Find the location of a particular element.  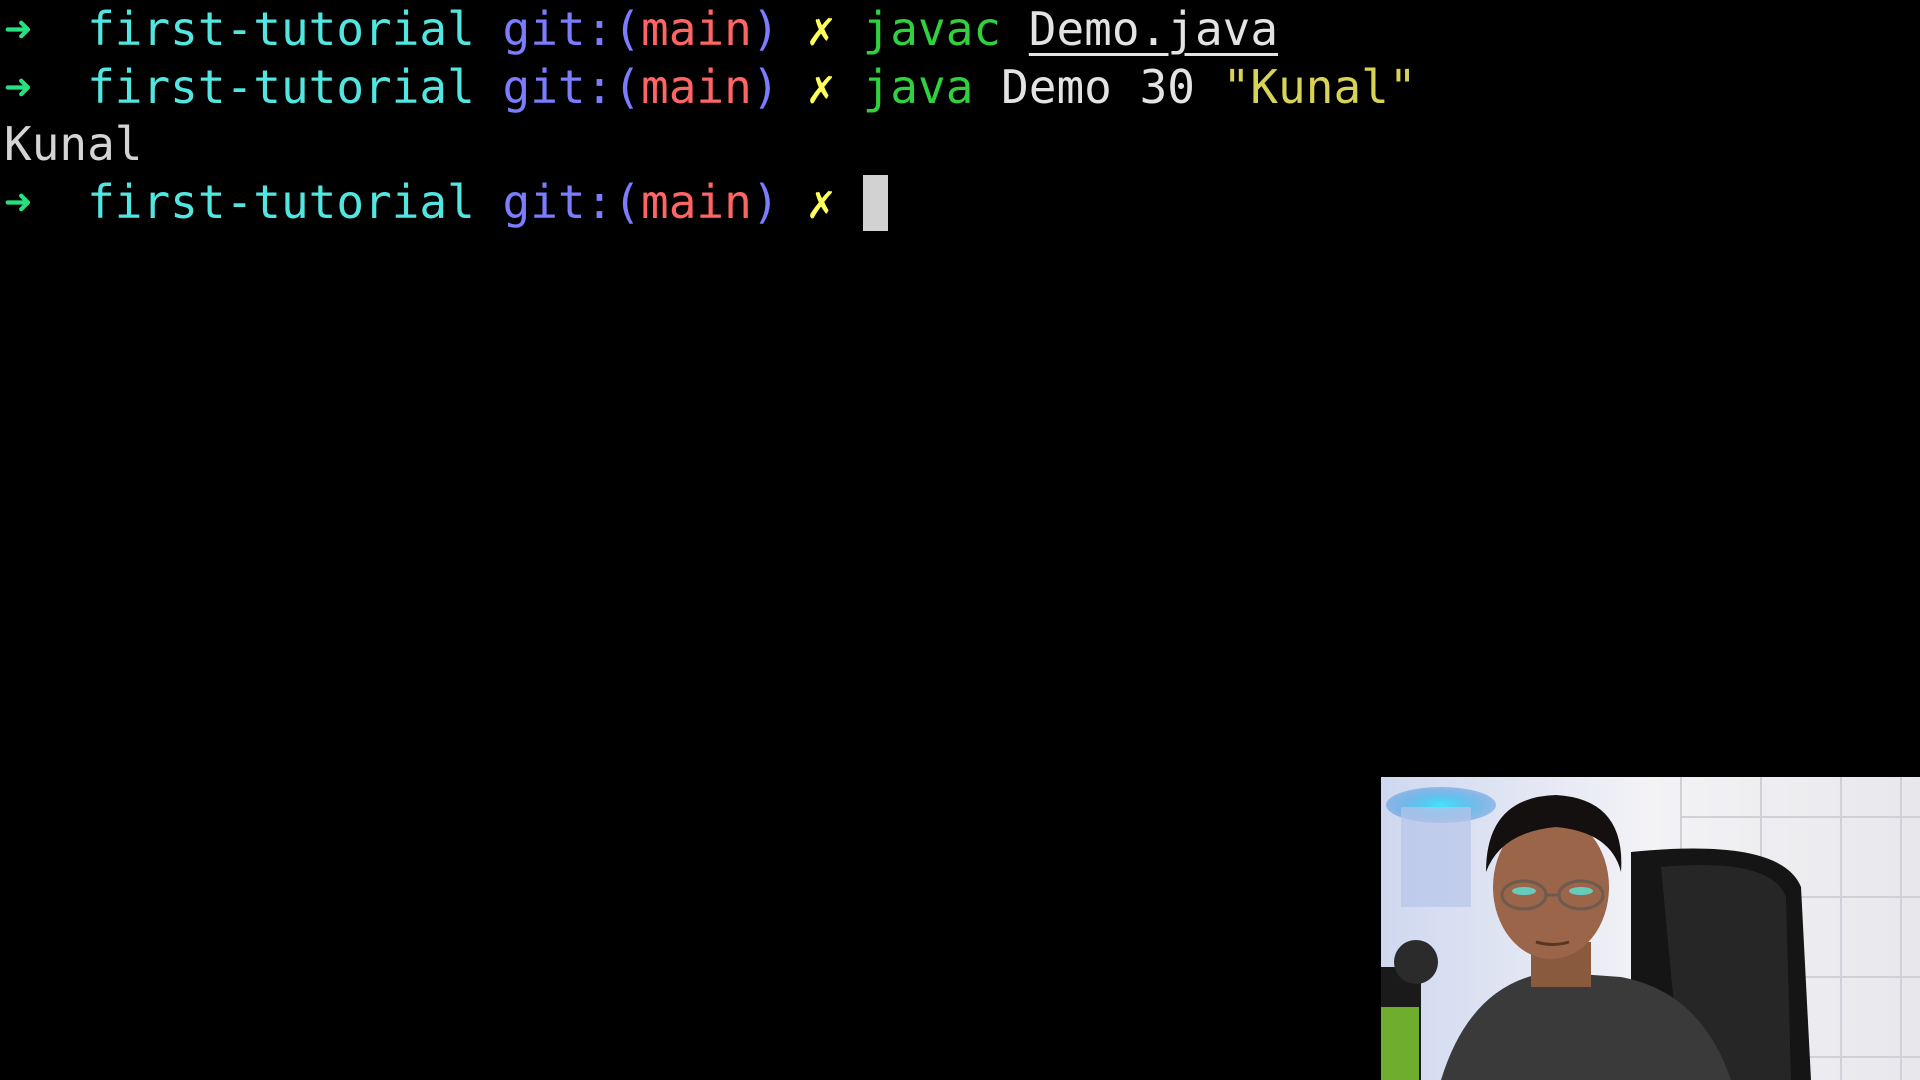

program-output: Kunal is located at coordinates (73, 144).